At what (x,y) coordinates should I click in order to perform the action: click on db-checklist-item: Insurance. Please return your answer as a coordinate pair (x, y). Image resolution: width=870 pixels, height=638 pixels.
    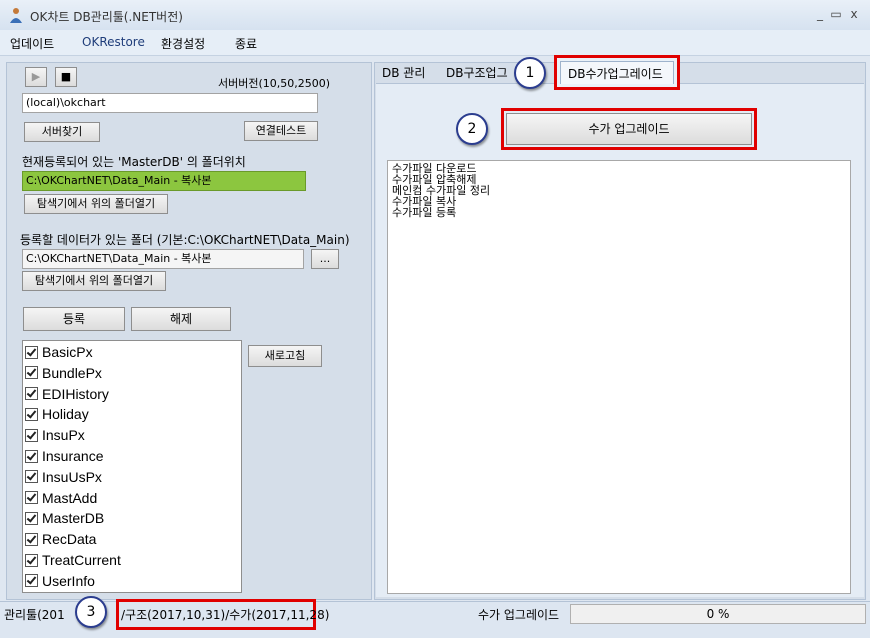
    Looking at the image, I should click on (64, 456).